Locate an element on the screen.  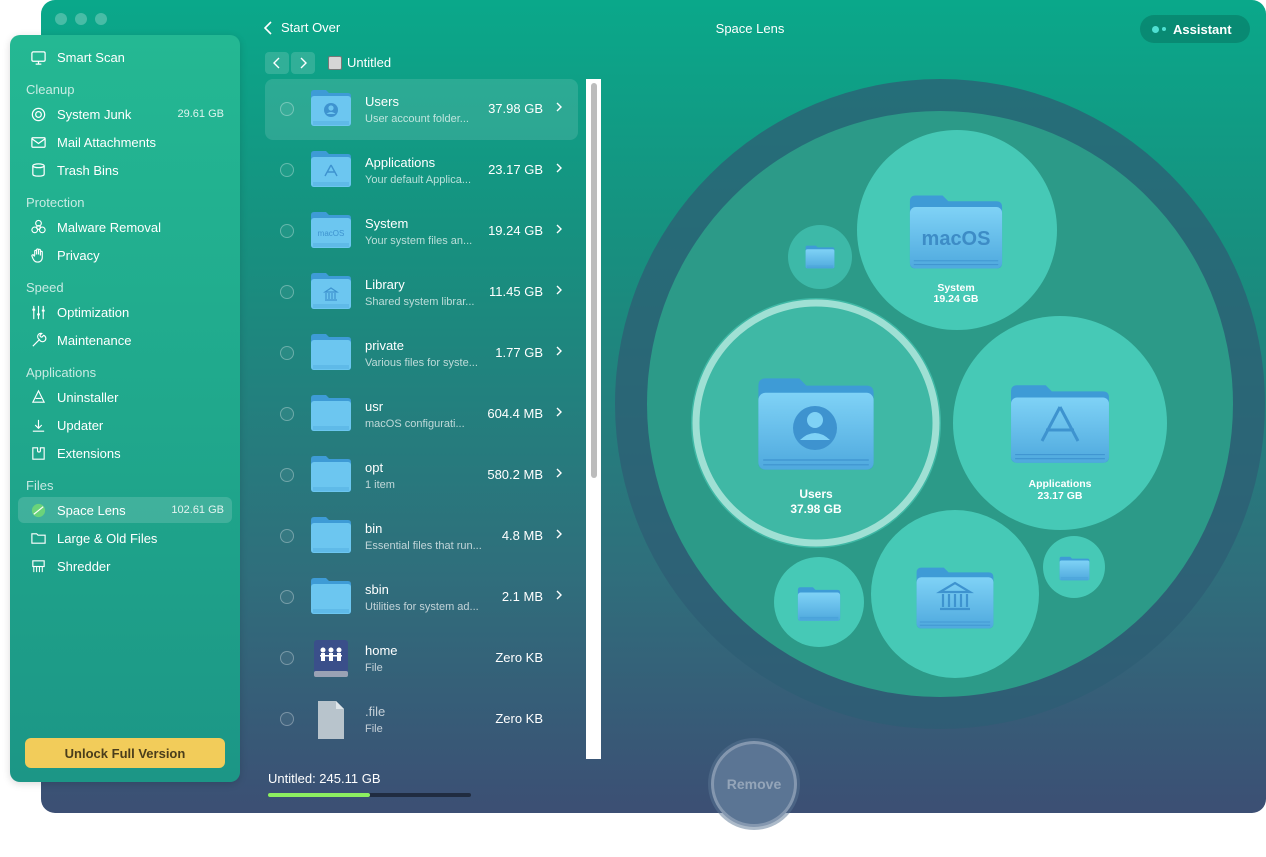
zoom-window-button is located at coordinates (101, 19).